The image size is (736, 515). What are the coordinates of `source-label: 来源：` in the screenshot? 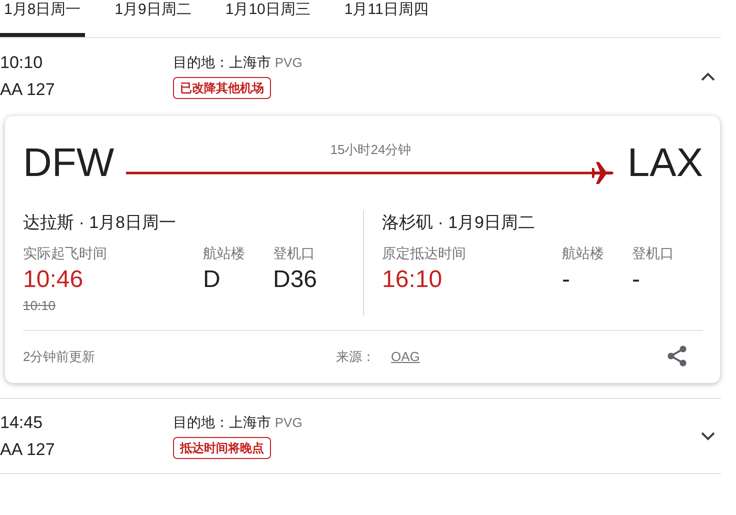 It's located at (355, 357).